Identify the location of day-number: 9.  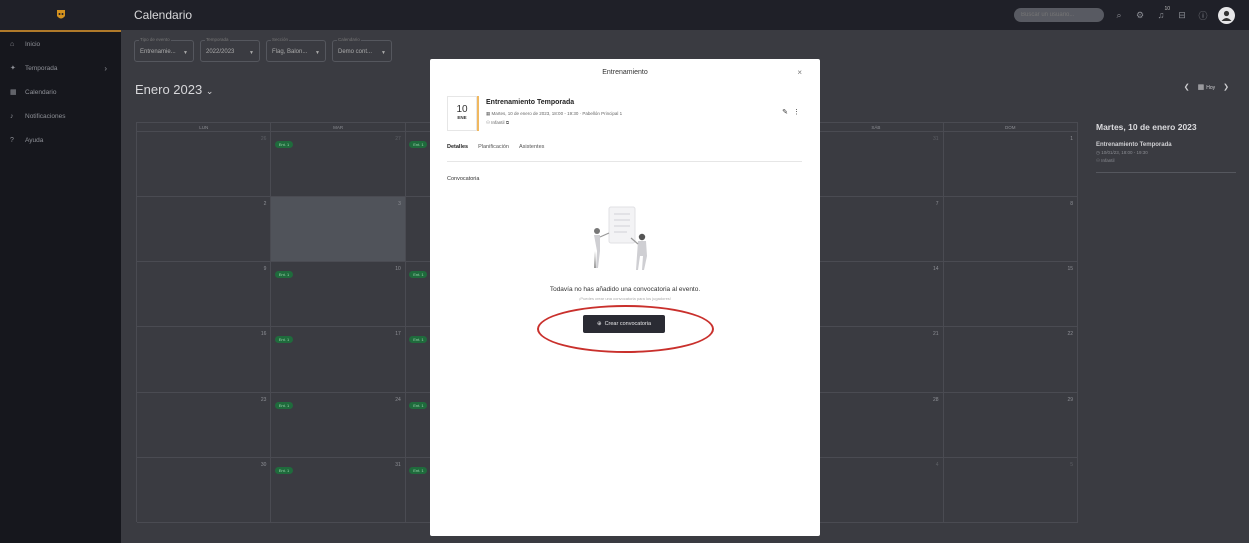
(265, 269).